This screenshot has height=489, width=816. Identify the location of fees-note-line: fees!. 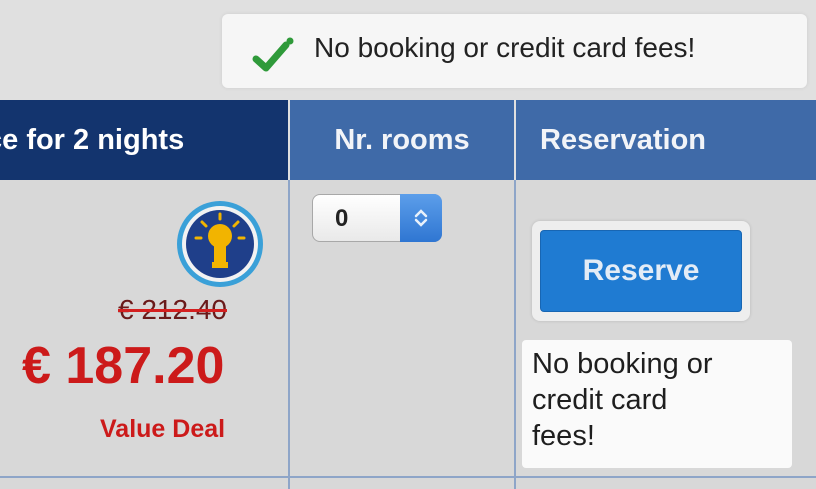
(563, 436).